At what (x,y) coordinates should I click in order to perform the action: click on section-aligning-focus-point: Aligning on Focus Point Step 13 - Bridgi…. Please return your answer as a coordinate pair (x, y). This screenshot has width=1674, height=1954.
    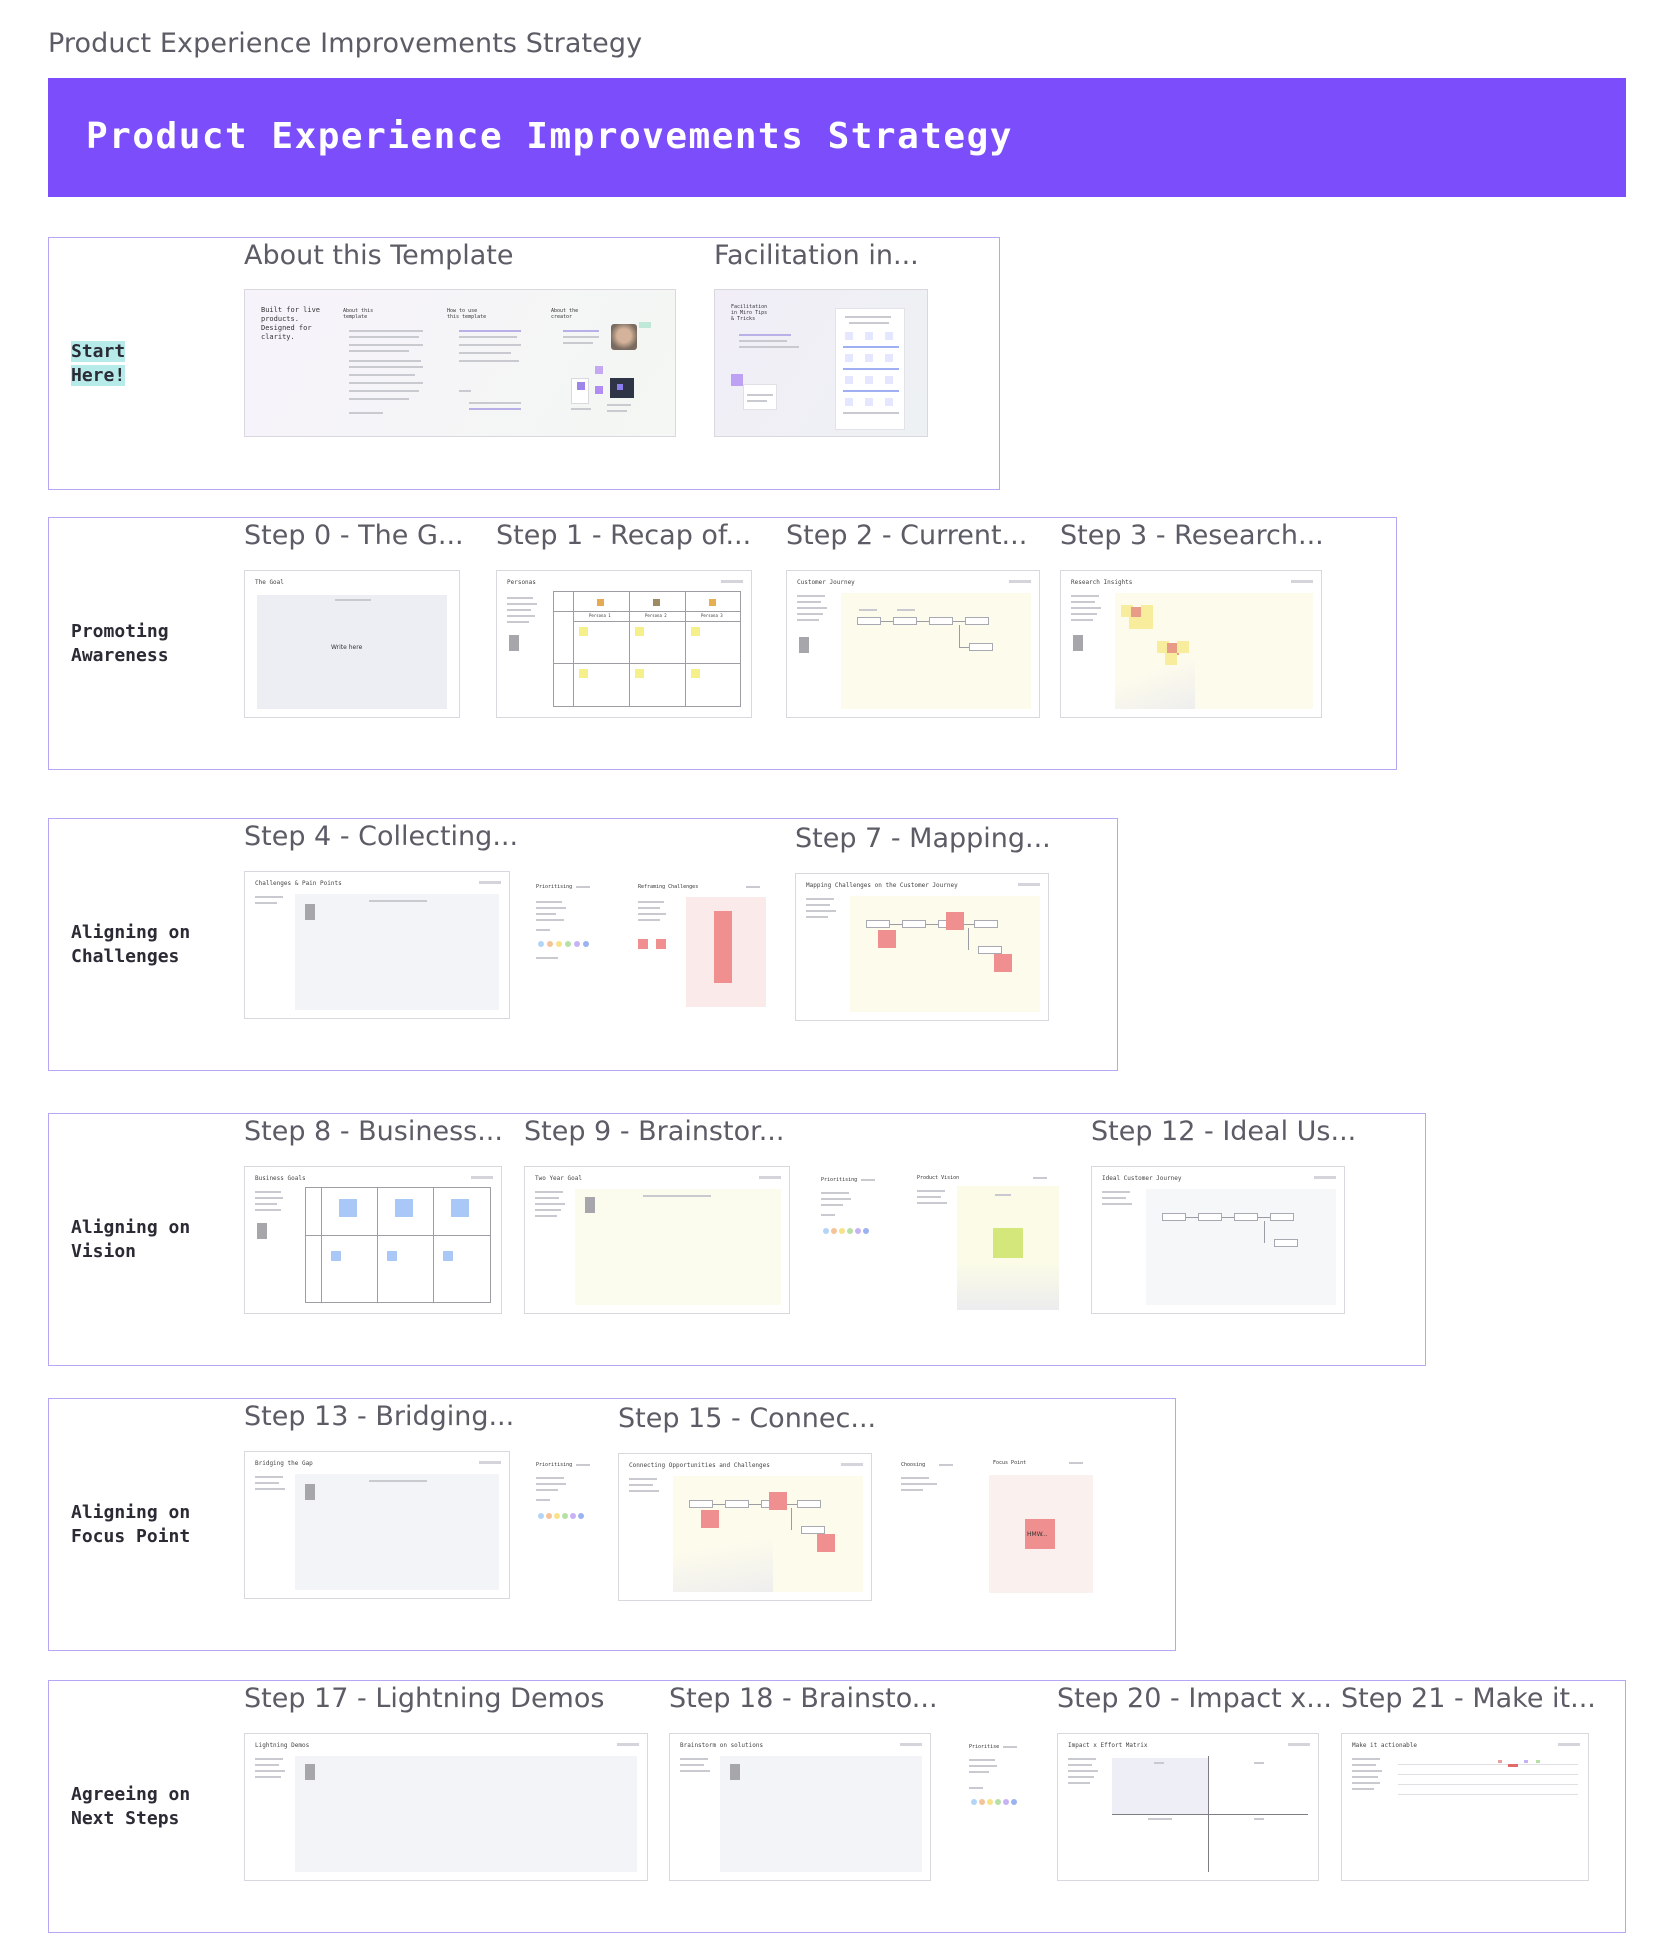
    Looking at the image, I should click on (612, 1524).